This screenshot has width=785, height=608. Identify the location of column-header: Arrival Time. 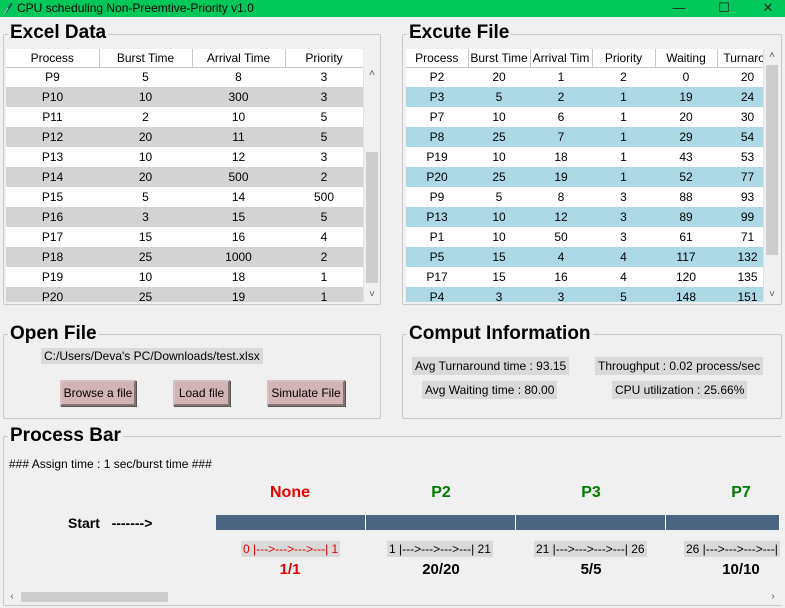
(239, 58).